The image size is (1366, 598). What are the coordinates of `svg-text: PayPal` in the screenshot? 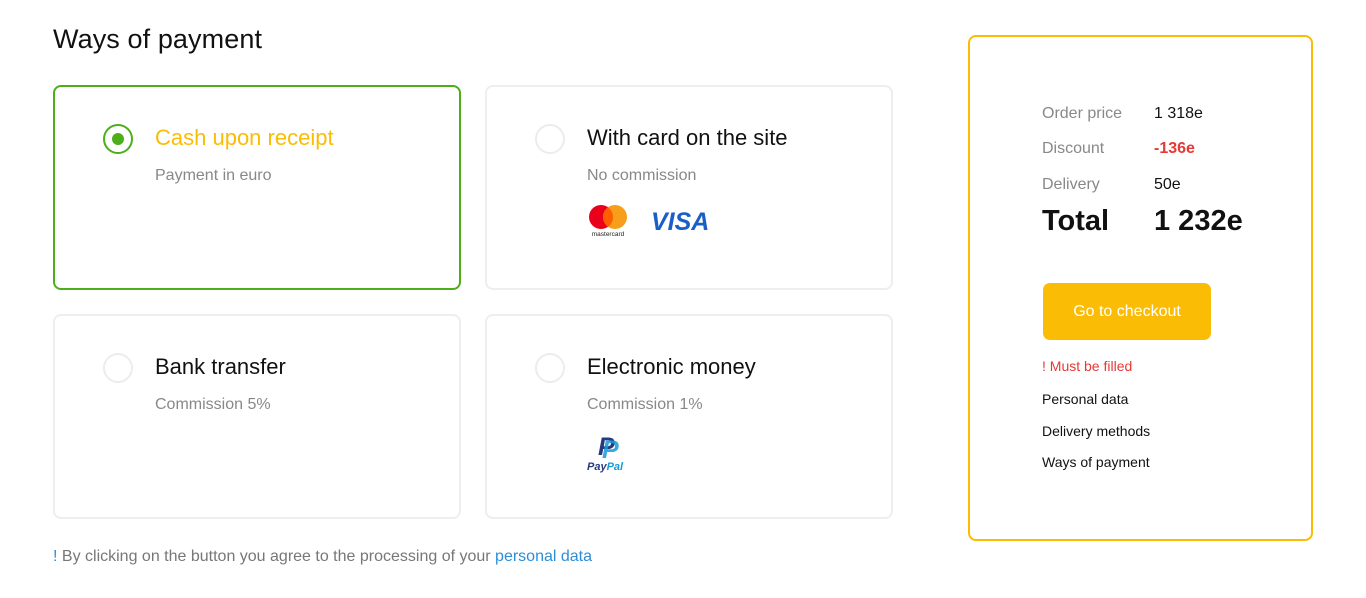 It's located at (605, 467).